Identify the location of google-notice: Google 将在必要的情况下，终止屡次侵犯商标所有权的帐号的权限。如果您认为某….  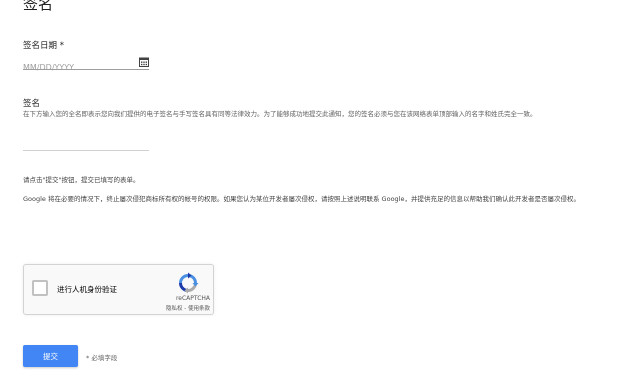
(301, 199).